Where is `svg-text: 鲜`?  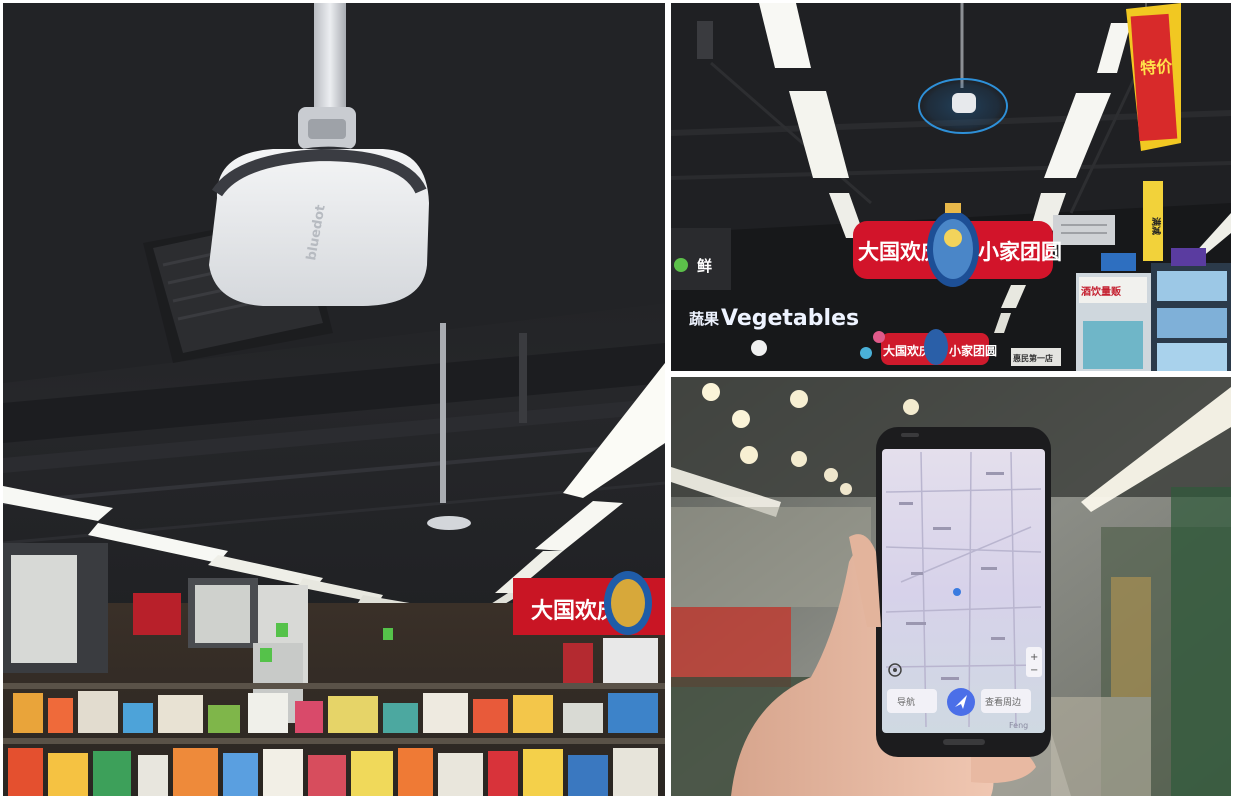 svg-text: 鲜 is located at coordinates (704, 266).